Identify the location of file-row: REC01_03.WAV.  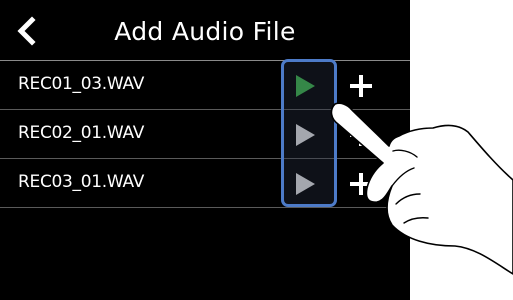
(205, 85).